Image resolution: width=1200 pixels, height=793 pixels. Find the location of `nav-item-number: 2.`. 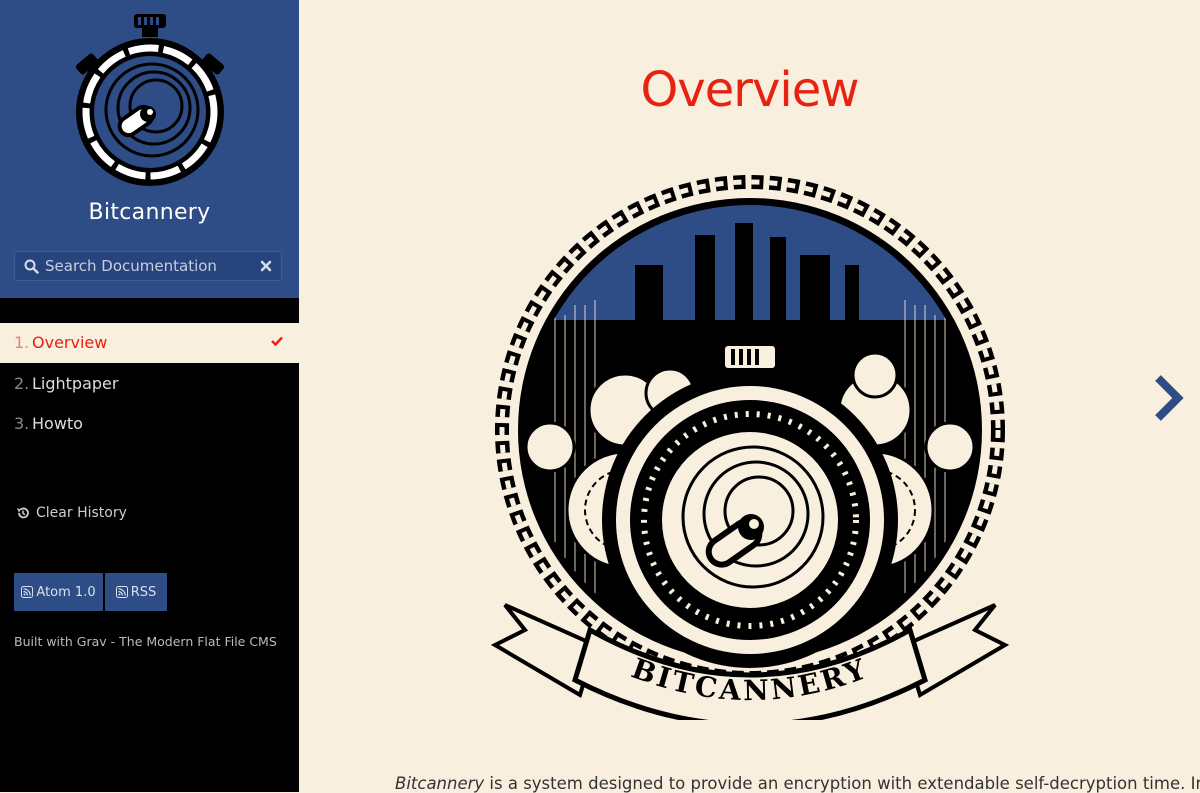

nav-item-number: 2. is located at coordinates (22, 383).